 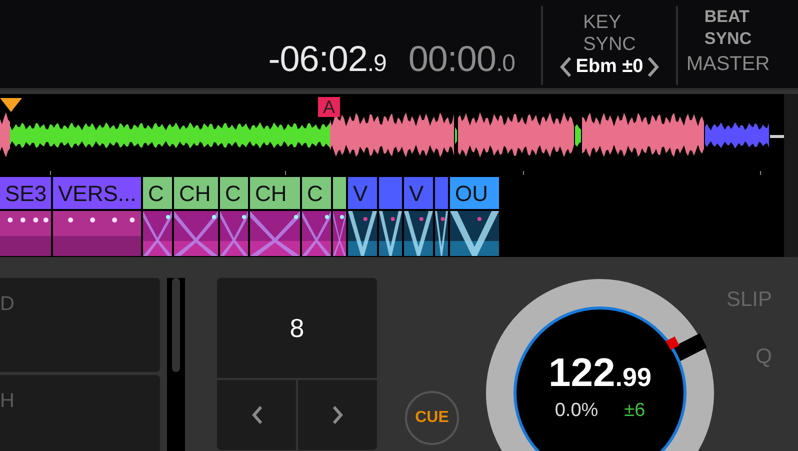 I want to click on master-button: MASTER, so click(x=728, y=64).